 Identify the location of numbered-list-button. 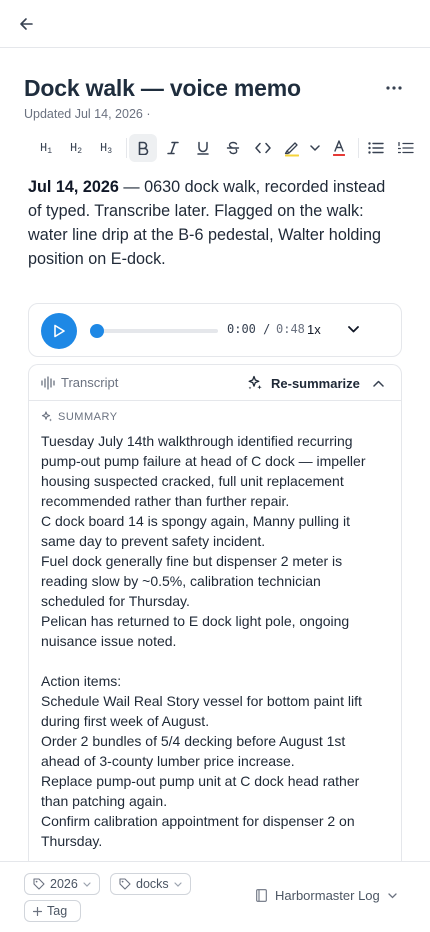
(406, 148).